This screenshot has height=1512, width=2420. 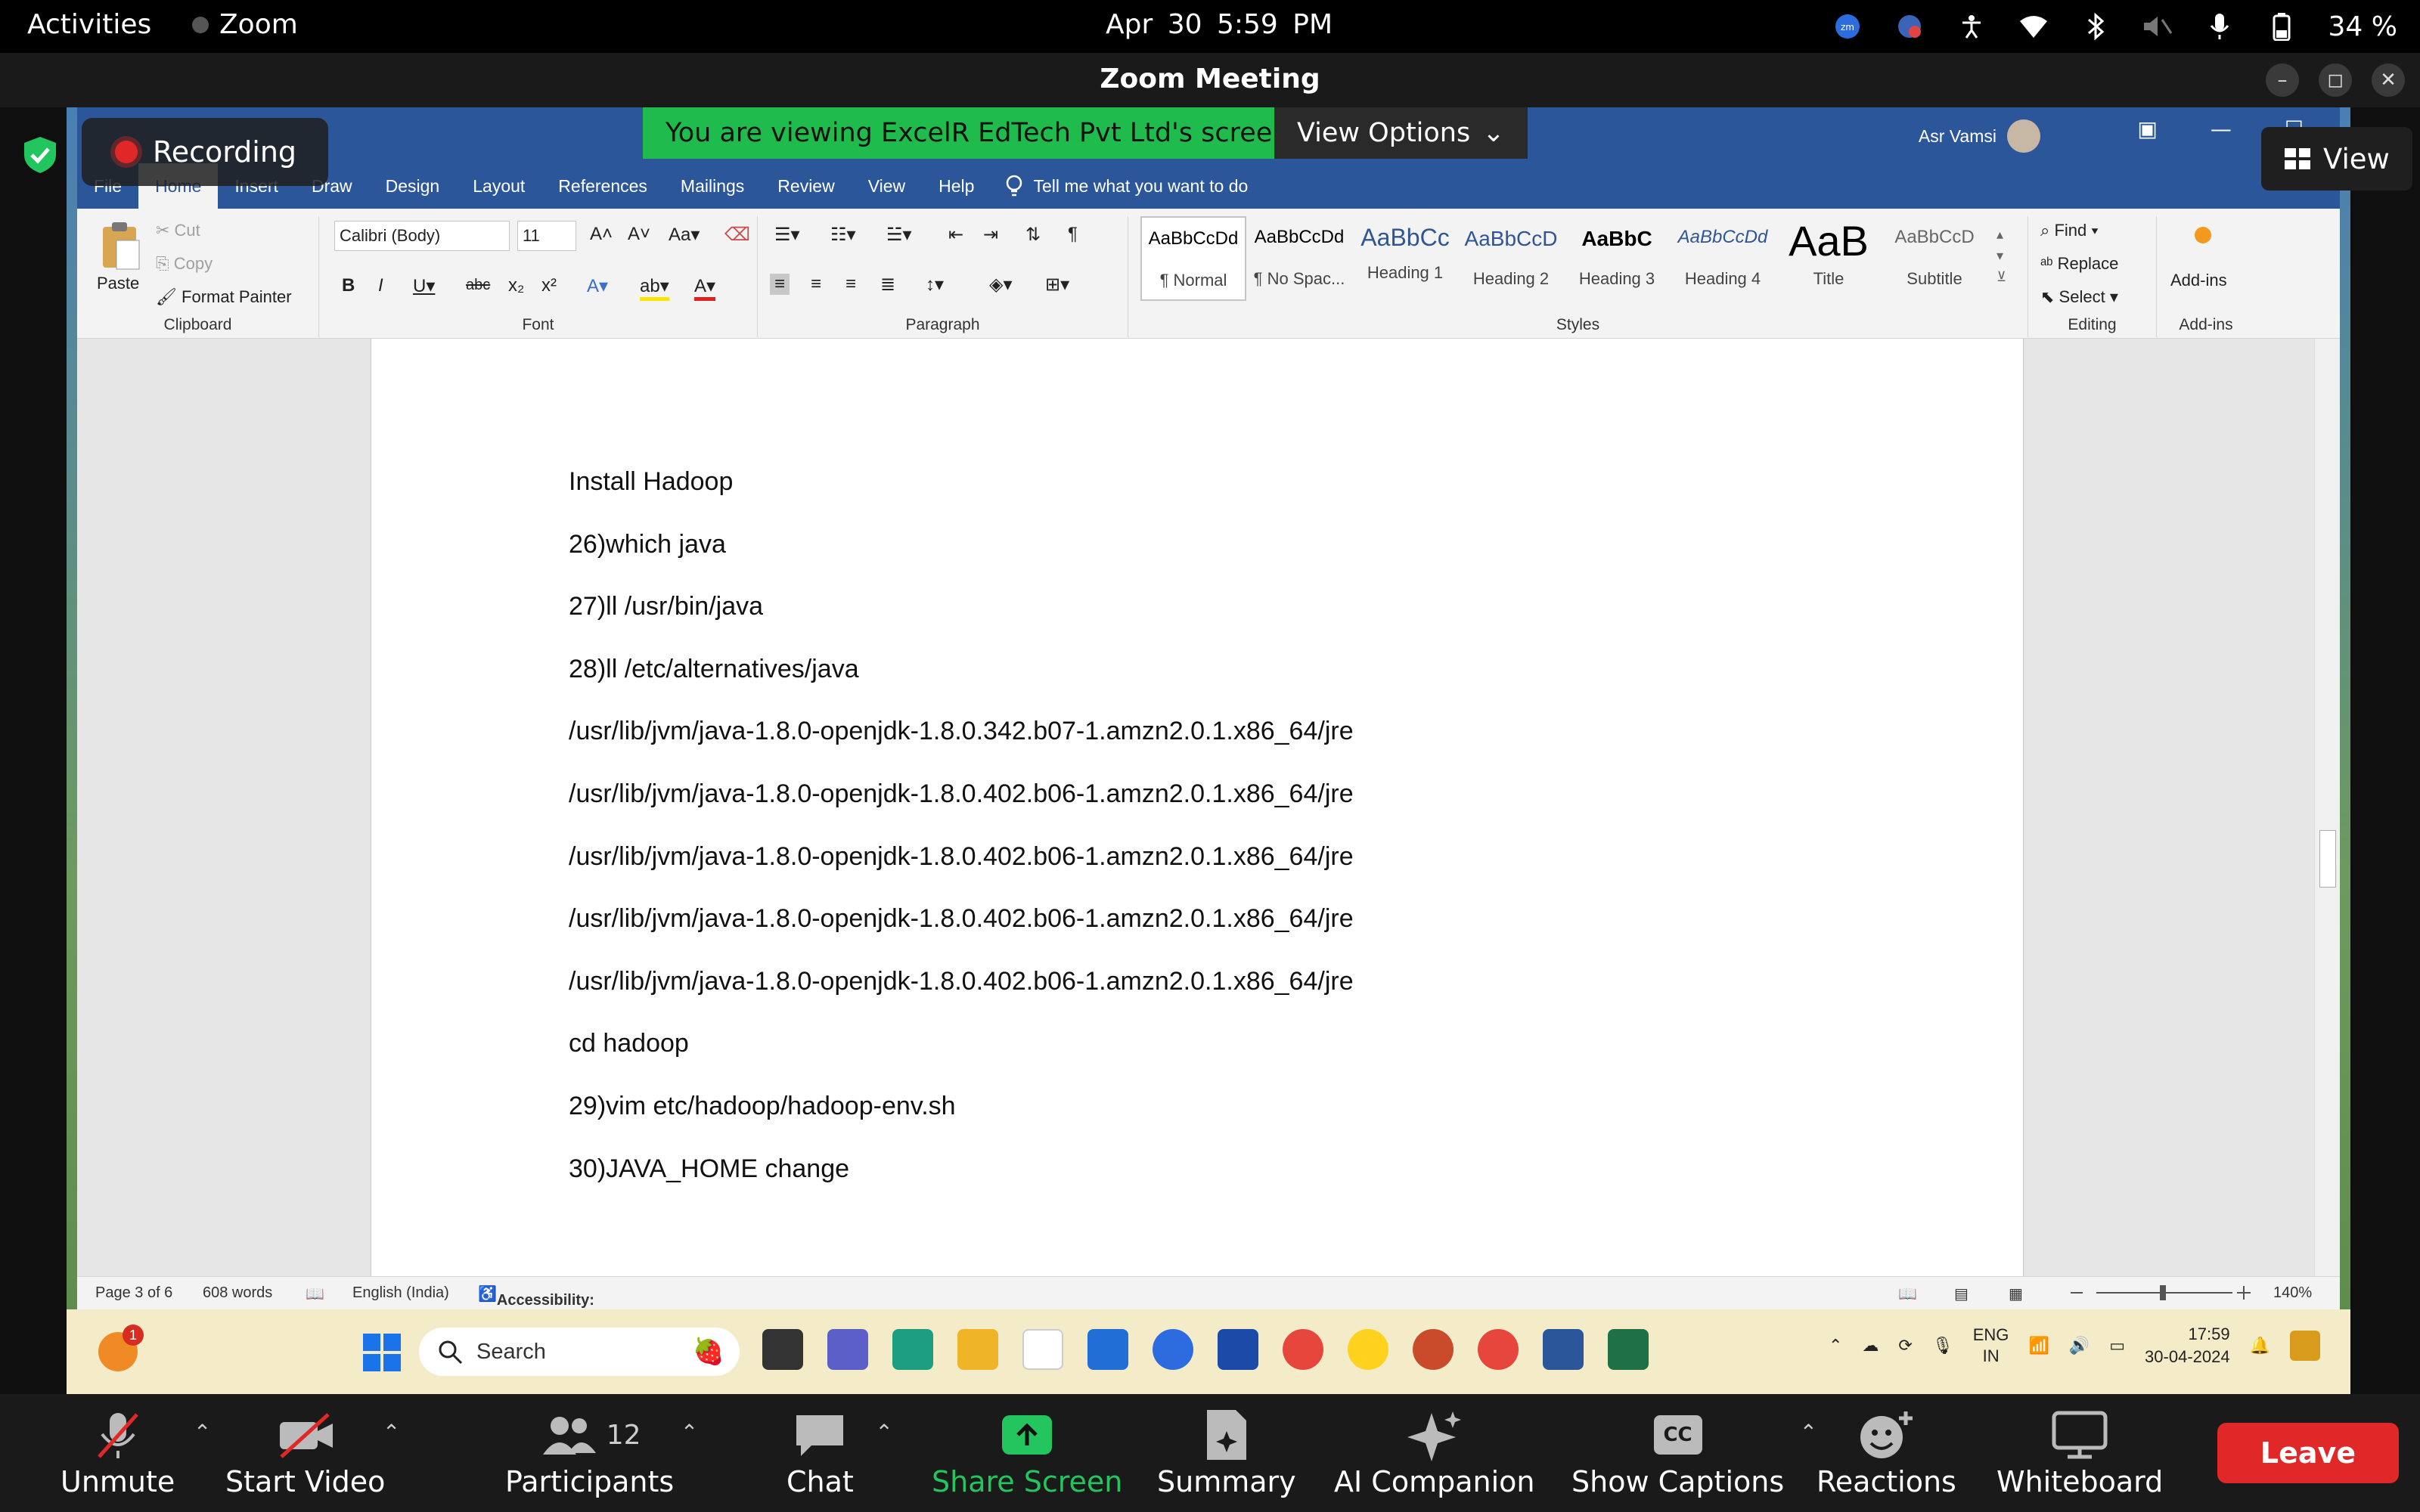 What do you see at coordinates (1173, 1350) in the screenshot?
I see `zoom-icon` at bounding box center [1173, 1350].